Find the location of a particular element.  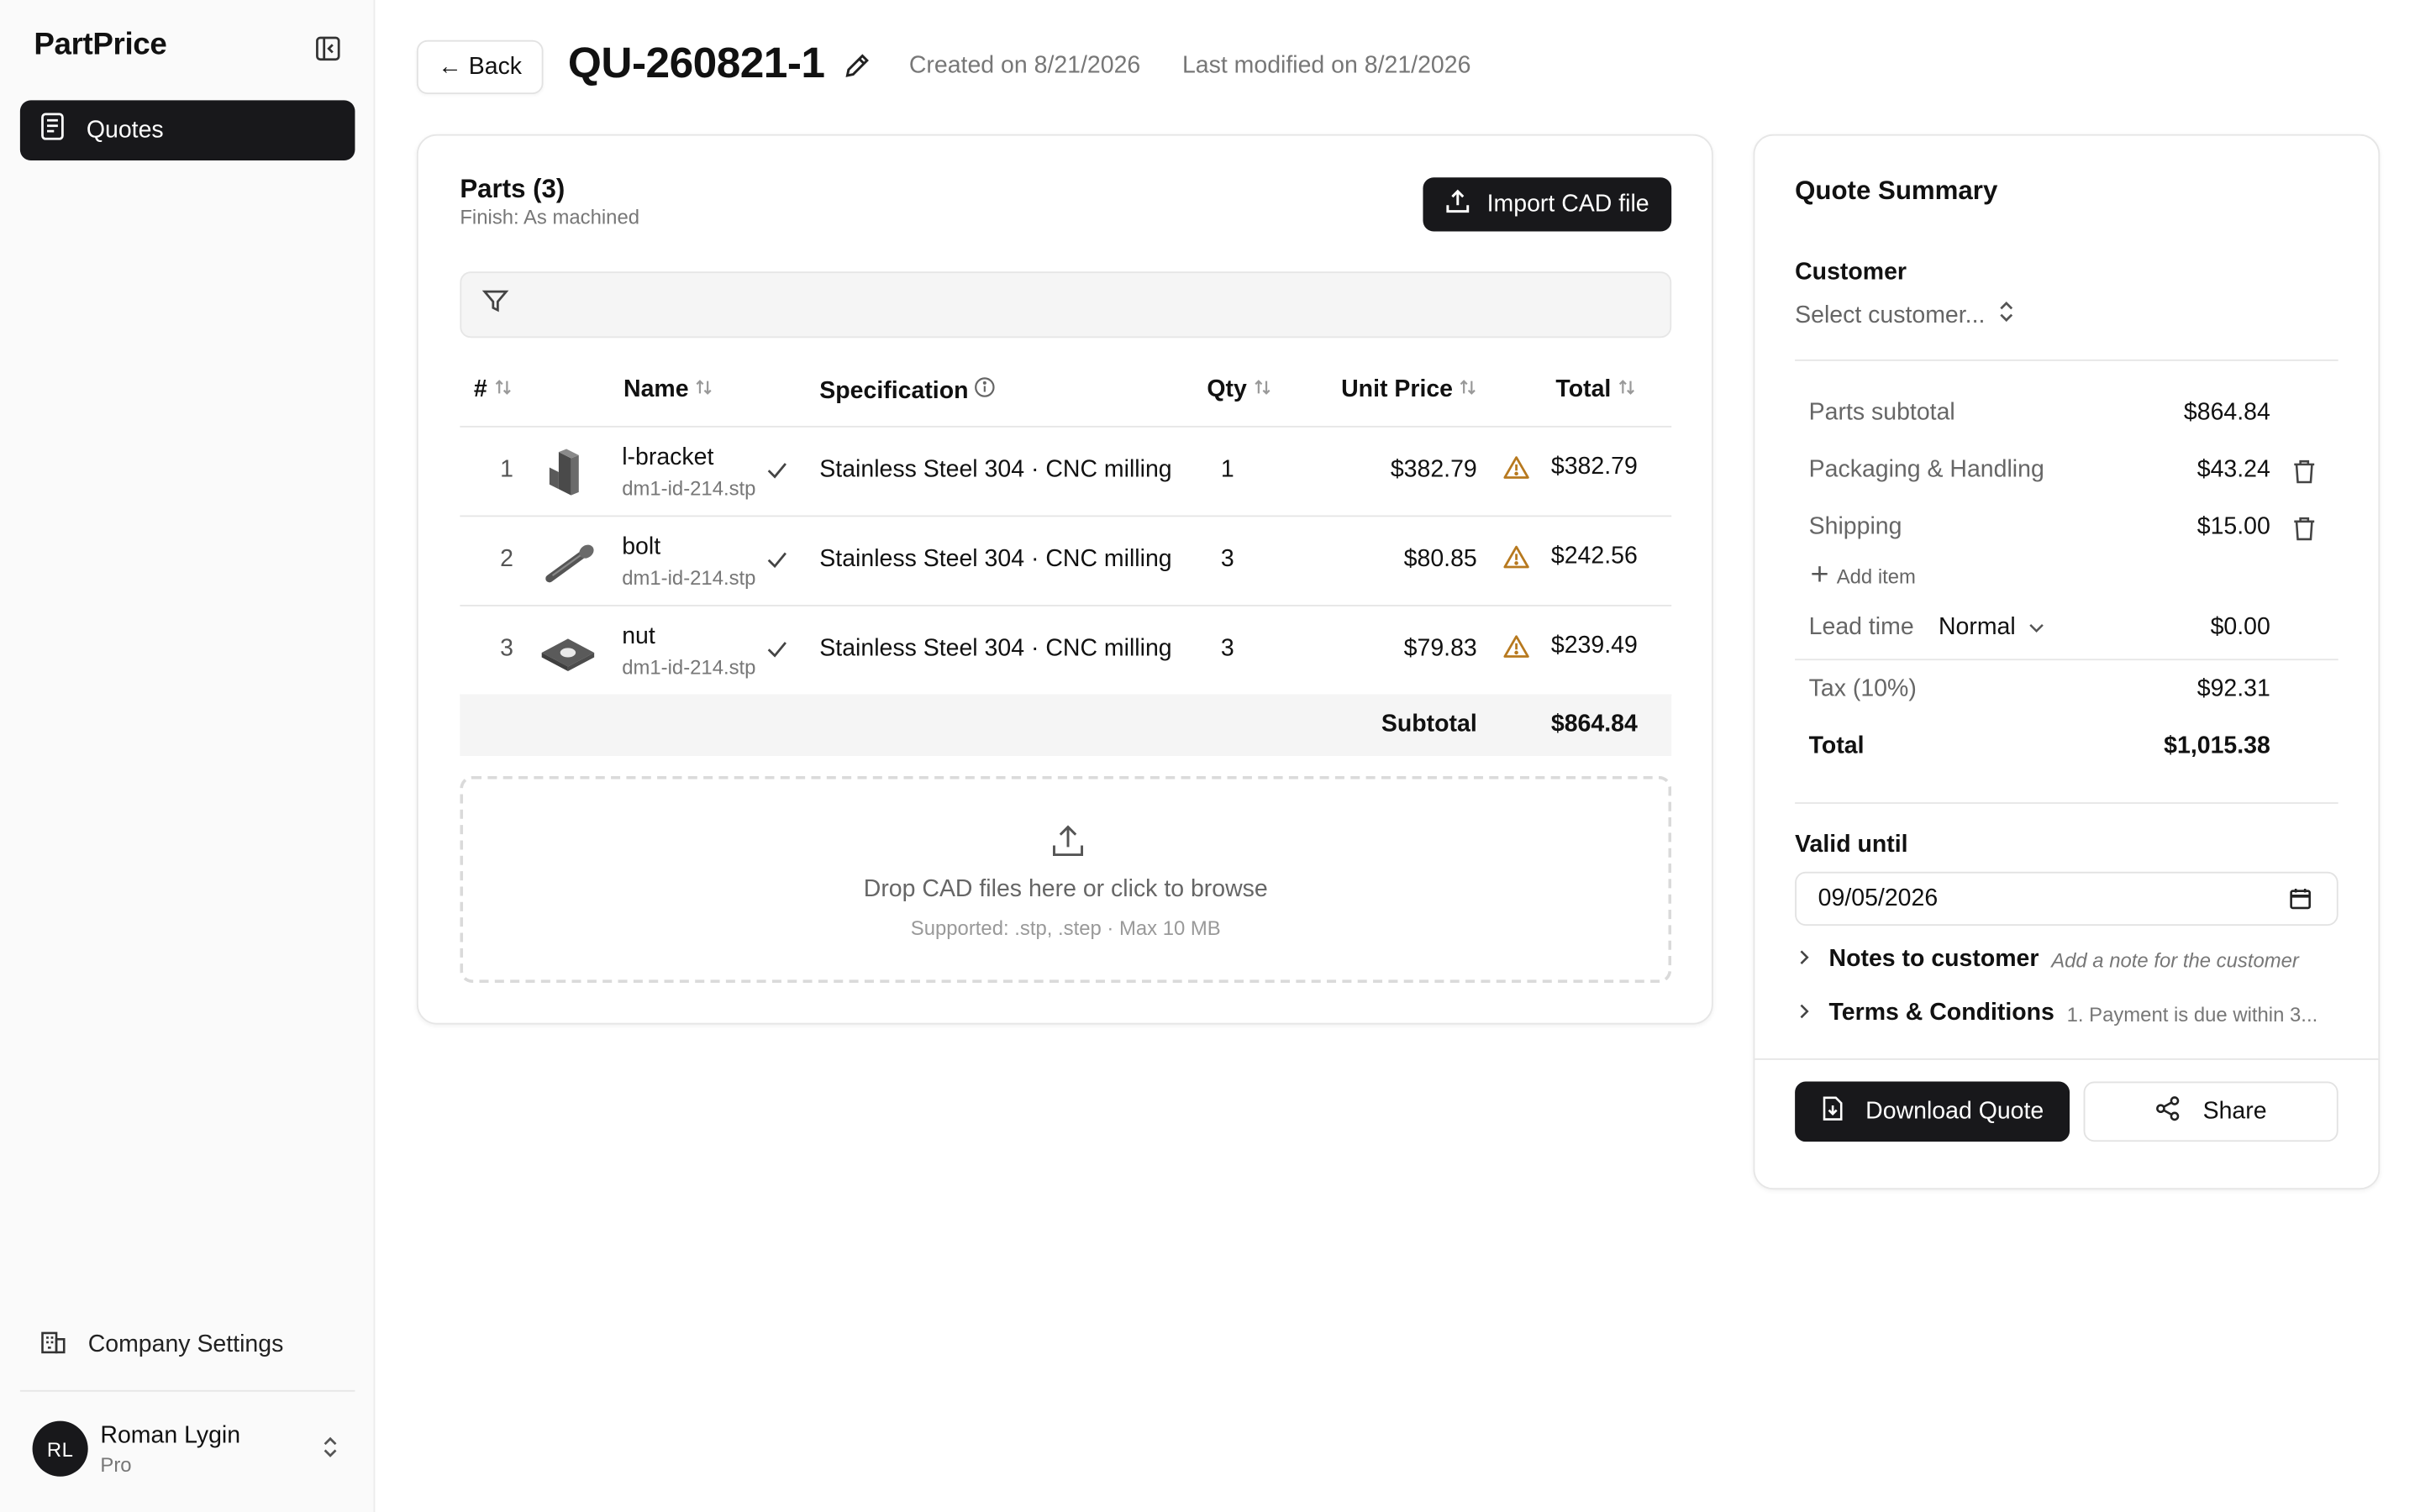

valid-until-value: 09/05/2026 is located at coordinates (1878, 898).